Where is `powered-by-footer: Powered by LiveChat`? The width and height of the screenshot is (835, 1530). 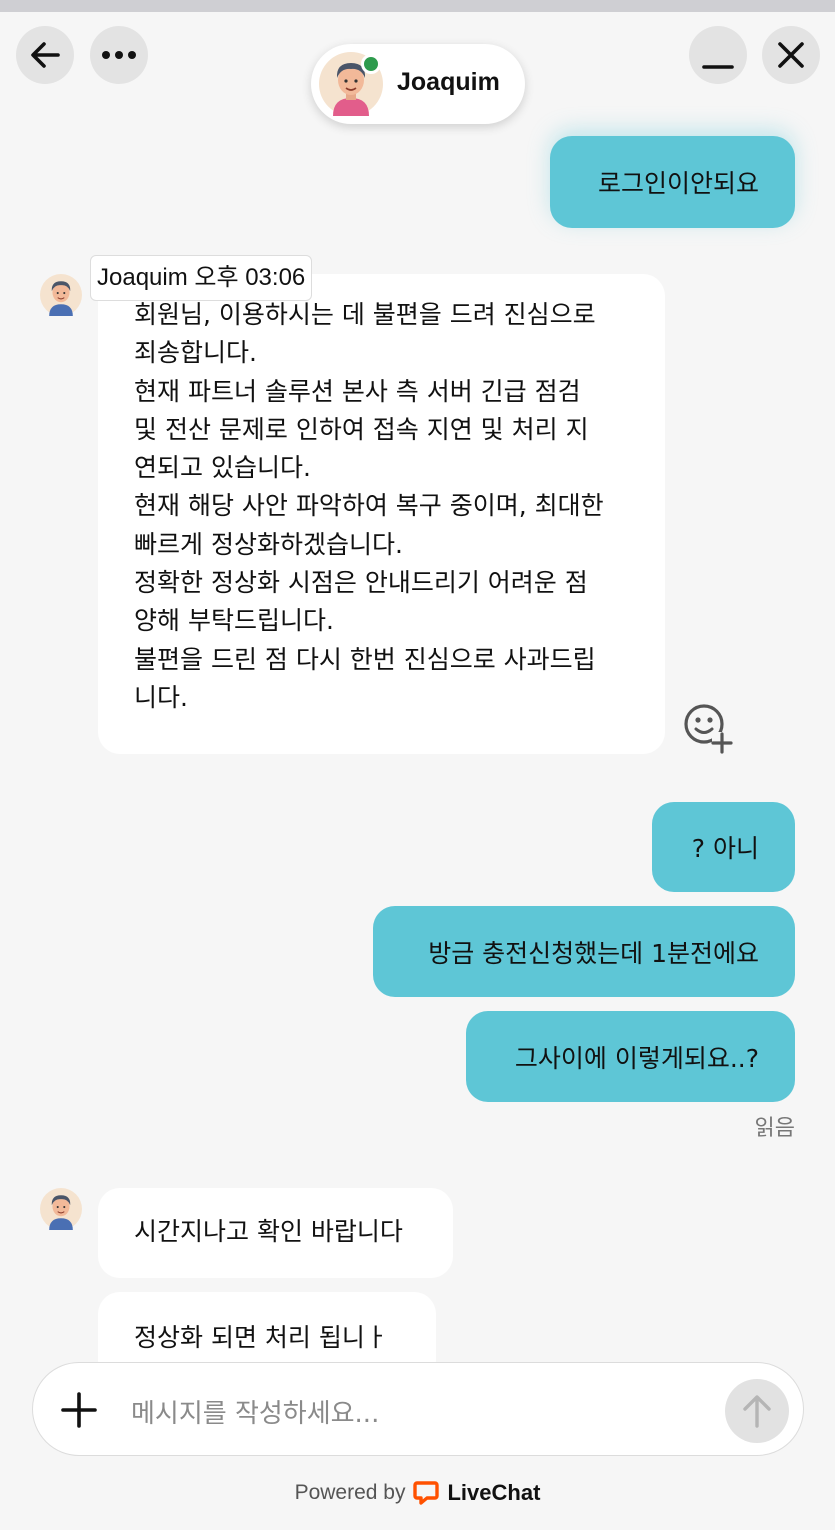 powered-by-footer: Powered by LiveChat is located at coordinates (417, 1493).